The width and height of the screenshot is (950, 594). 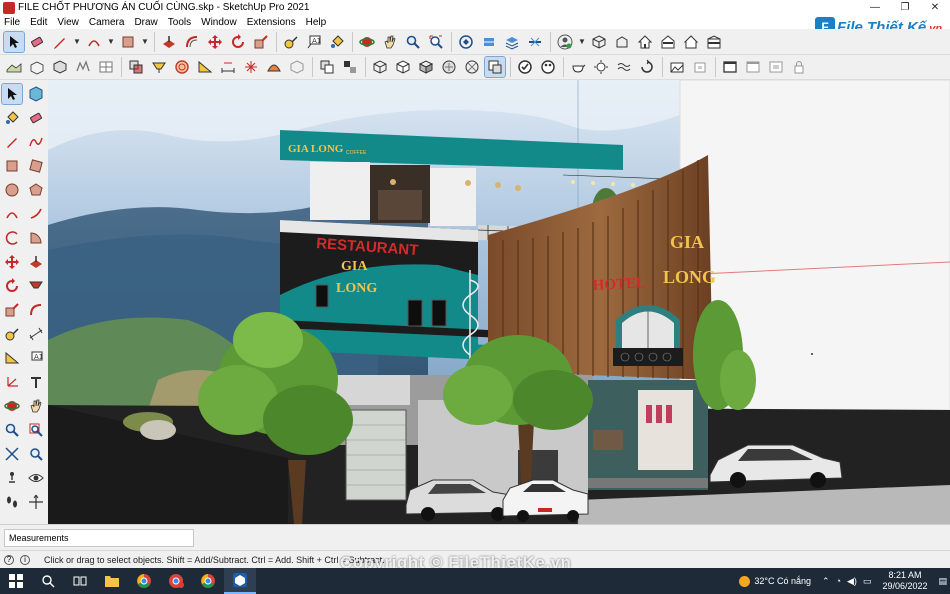 What do you see at coordinates (36, 214) in the screenshot?
I see `two-point-arc-large` at bounding box center [36, 214].